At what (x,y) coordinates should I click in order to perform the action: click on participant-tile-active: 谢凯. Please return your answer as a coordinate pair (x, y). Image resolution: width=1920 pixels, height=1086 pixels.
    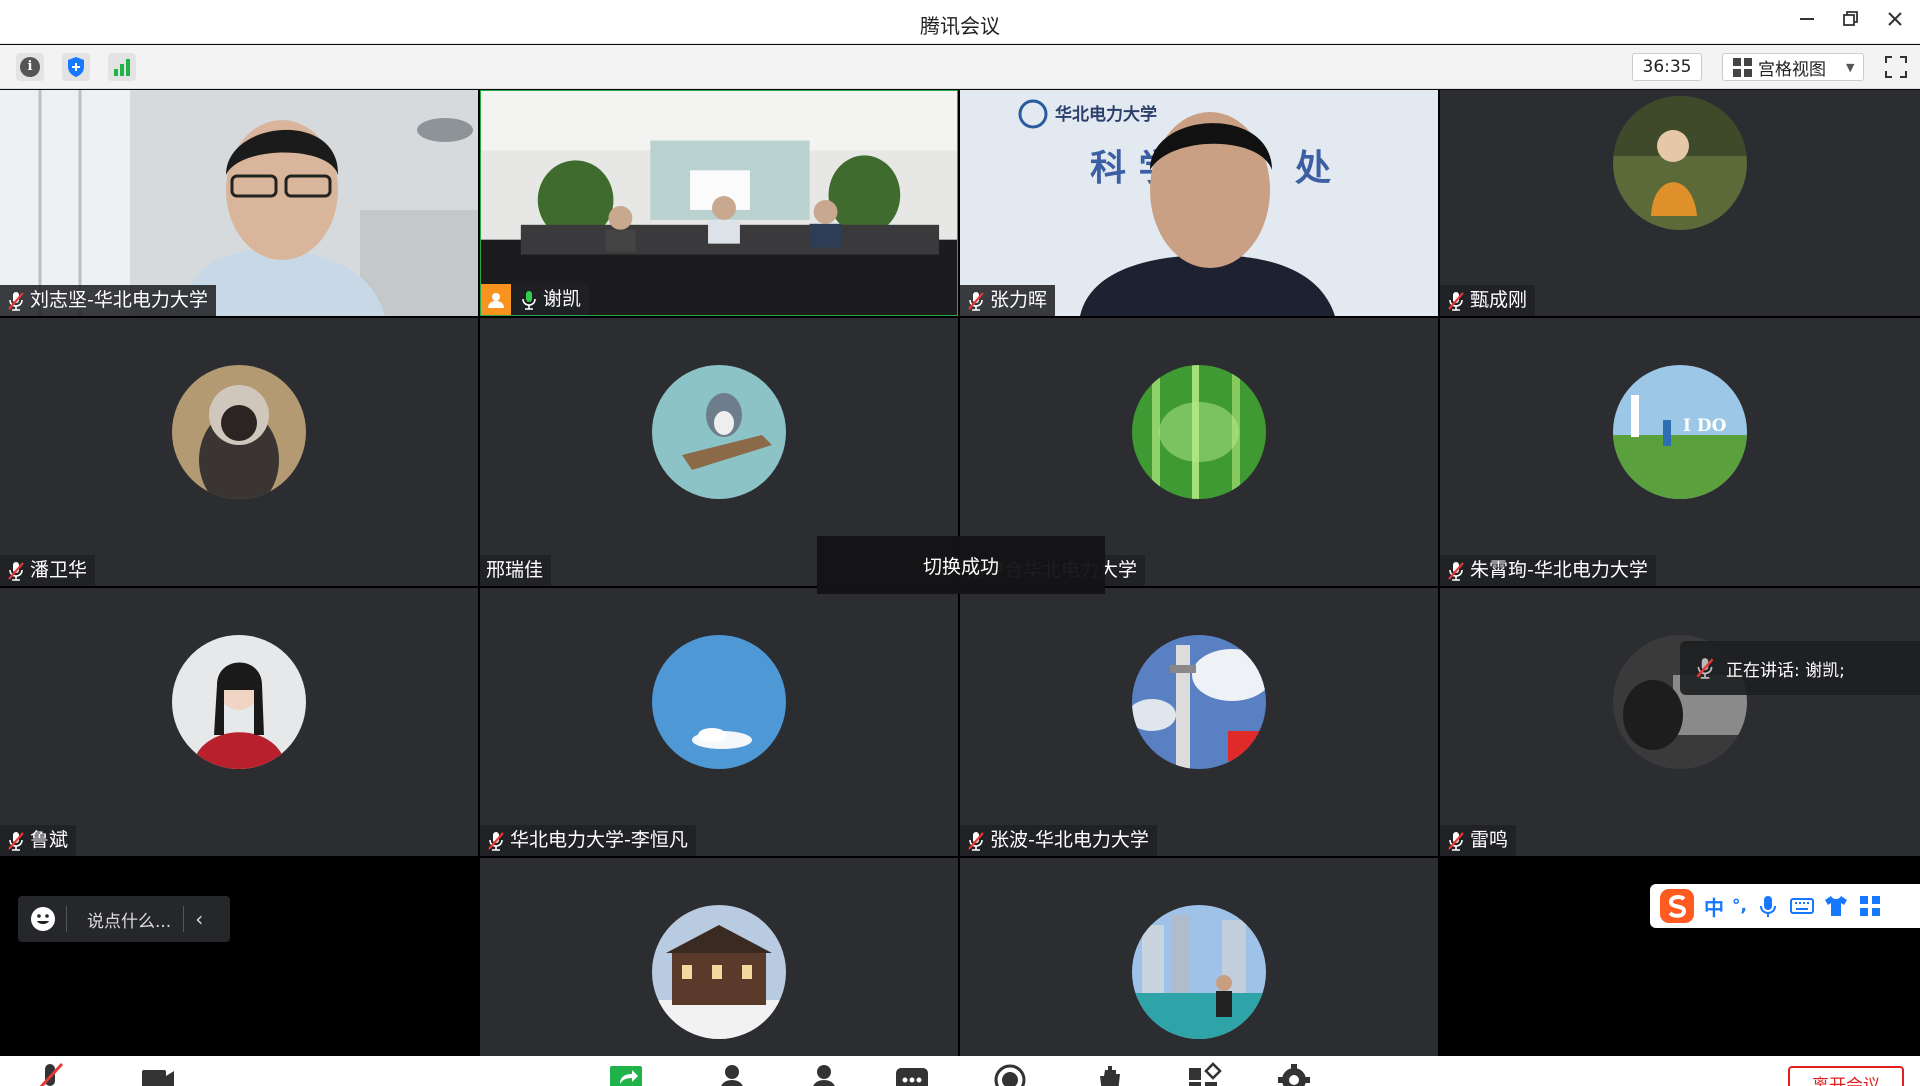
    Looking at the image, I should click on (719, 203).